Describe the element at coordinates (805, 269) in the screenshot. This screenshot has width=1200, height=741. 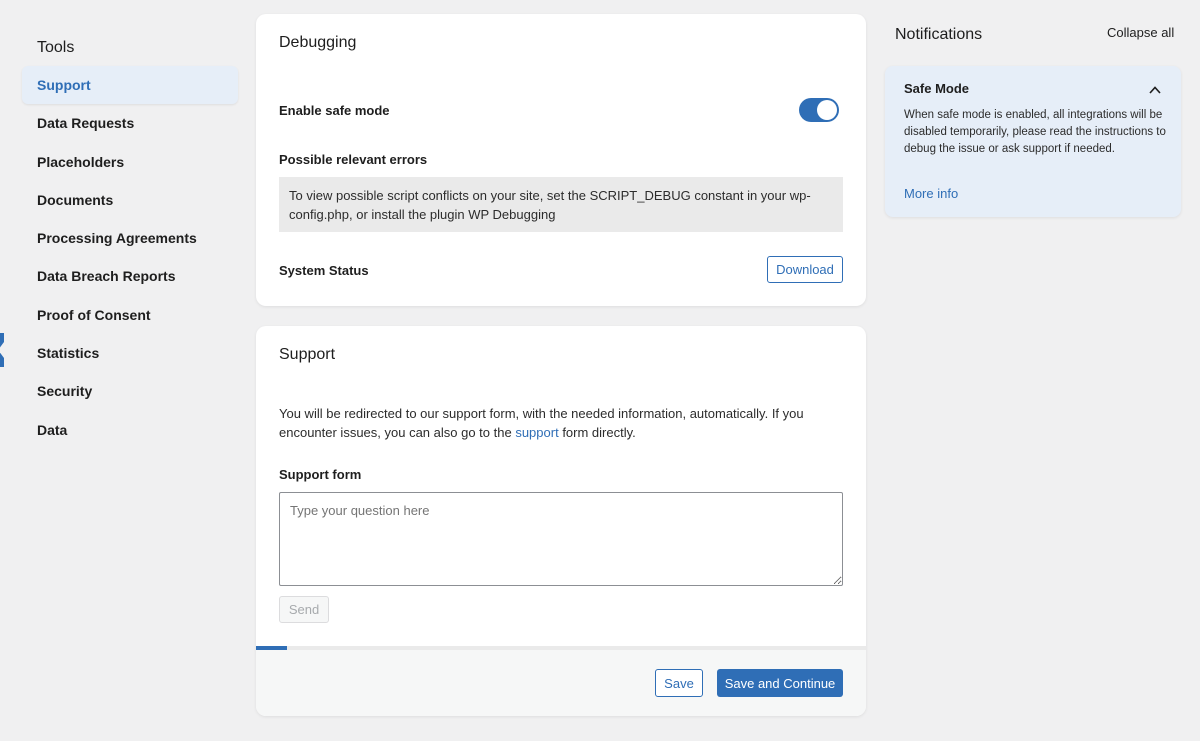
I see `download-button: Download` at that location.